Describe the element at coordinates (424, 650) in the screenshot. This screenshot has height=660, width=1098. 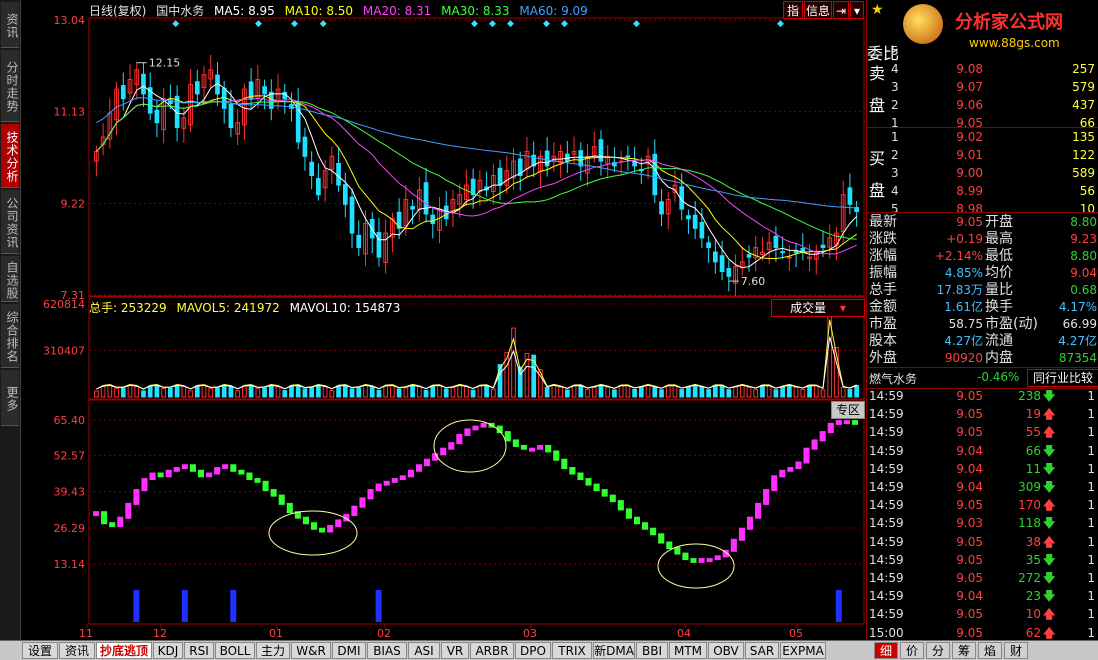
I see `bottom-tab-10: ASI` at that location.